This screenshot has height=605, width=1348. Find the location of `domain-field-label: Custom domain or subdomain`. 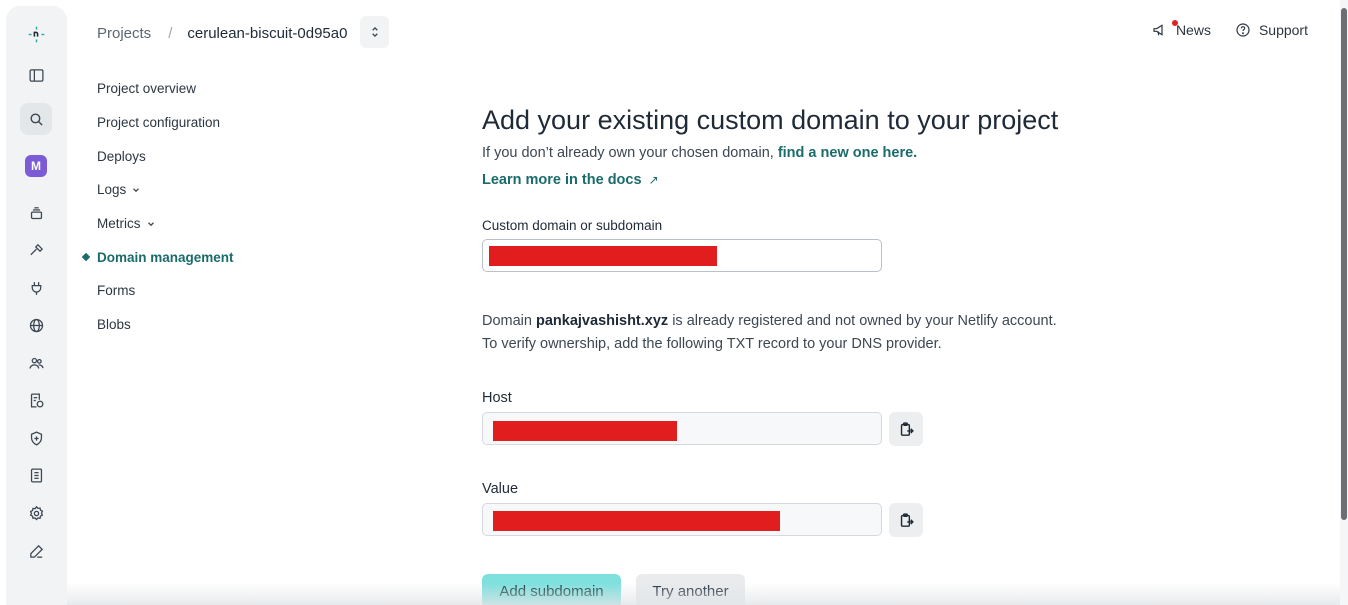

domain-field-label: Custom domain or subdomain is located at coordinates (572, 225).